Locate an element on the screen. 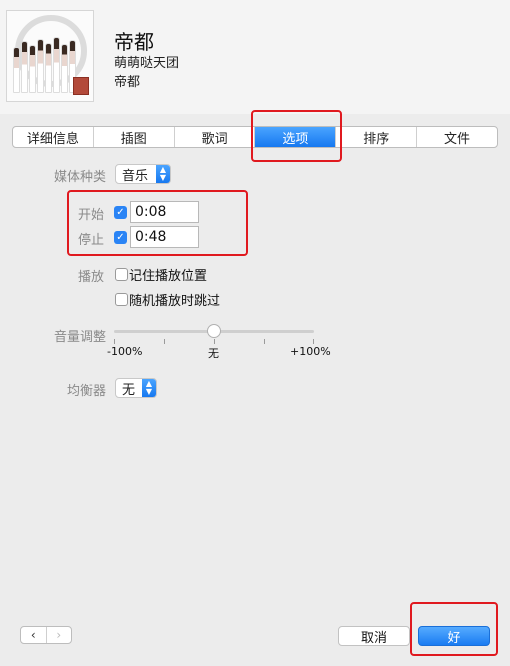 This screenshot has width=510, height=666. chevron-right-icon: › is located at coordinates (59, 635).